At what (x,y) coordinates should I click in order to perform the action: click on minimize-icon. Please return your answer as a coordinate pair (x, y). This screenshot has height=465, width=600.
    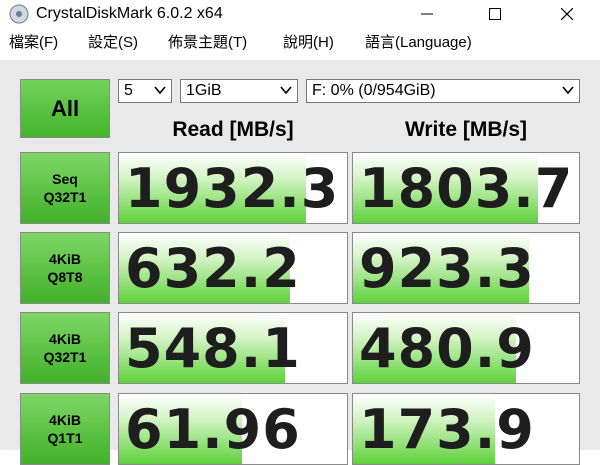
    Looking at the image, I should click on (427, 14).